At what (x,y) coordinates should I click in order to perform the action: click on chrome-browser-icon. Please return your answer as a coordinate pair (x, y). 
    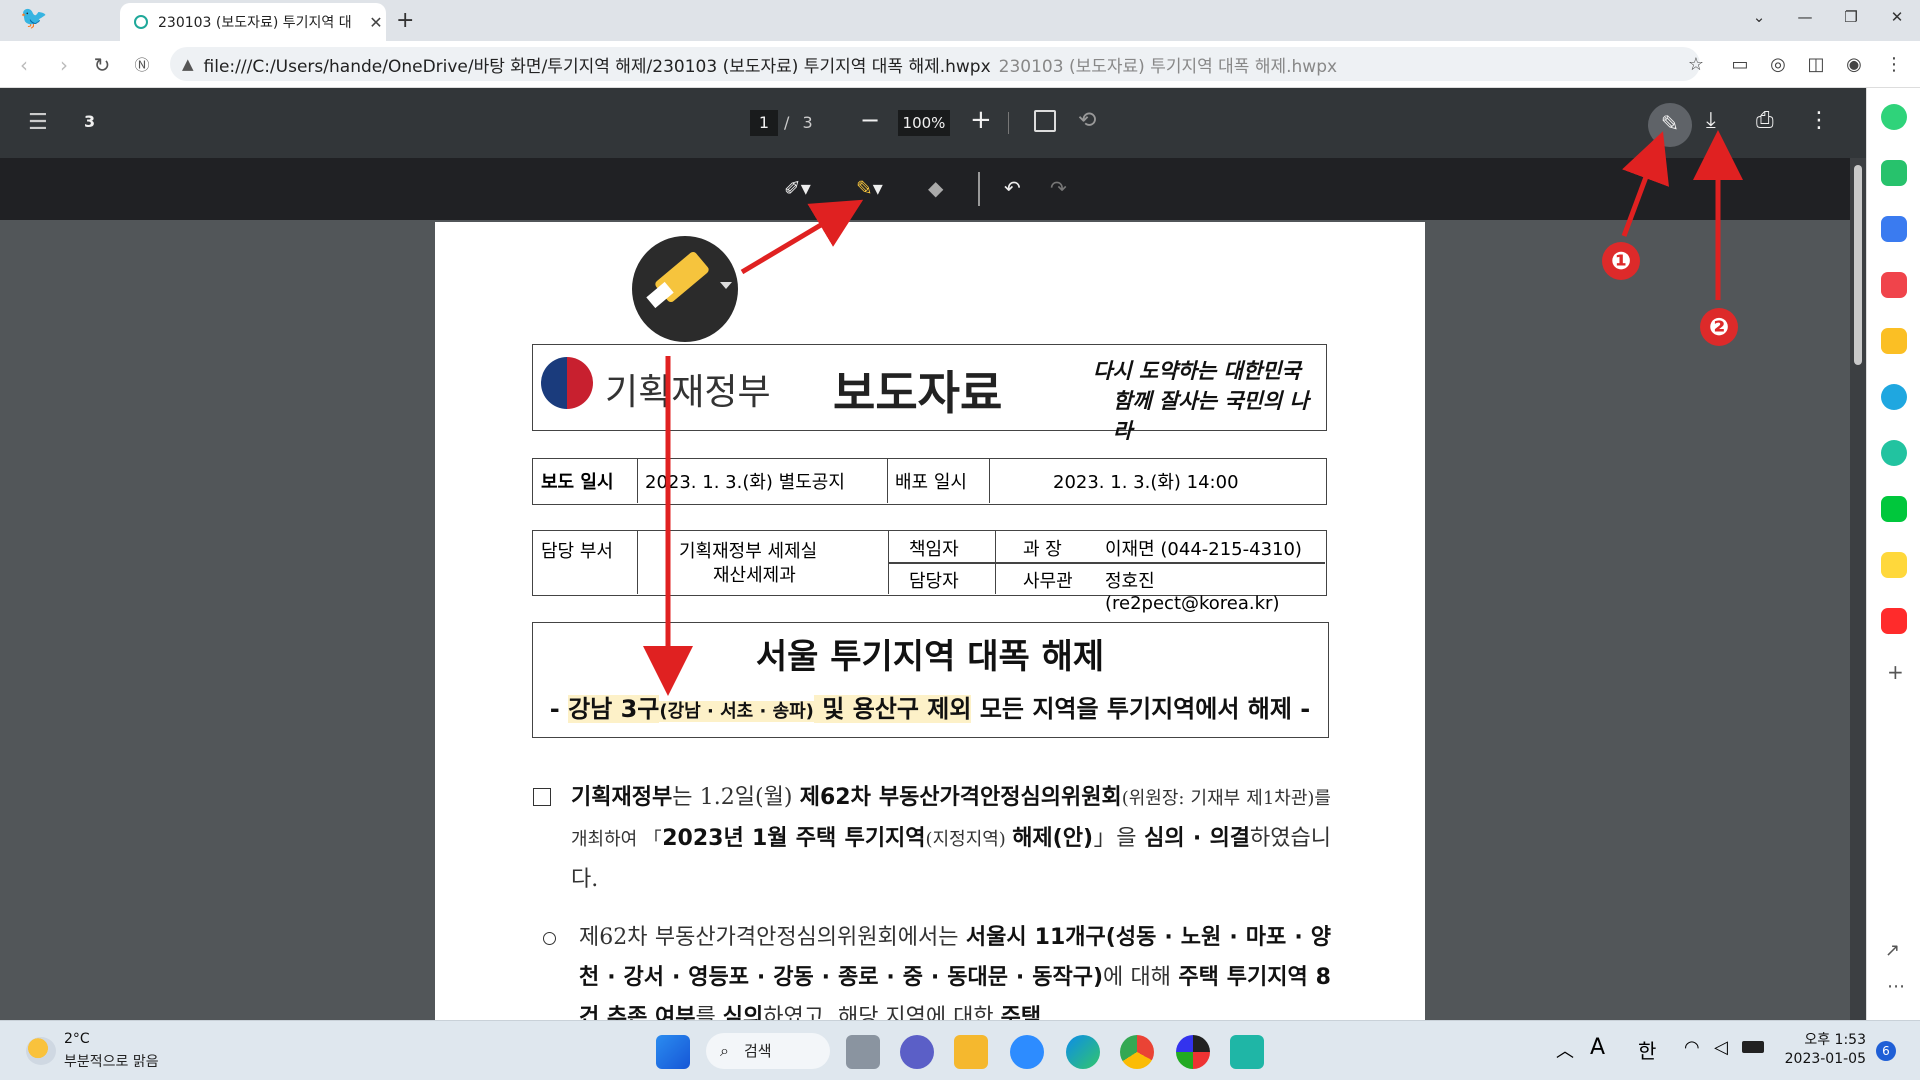
    Looking at the image, I should click on (1137, 1052).